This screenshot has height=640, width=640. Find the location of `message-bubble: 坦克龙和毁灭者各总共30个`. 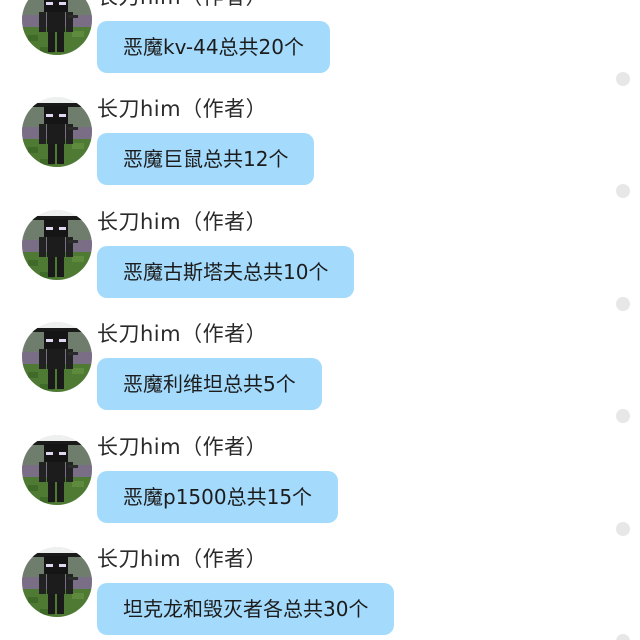

message-bubble: 坦克龙和毁灭者各总共30个 is located at coordinates (246, 609).